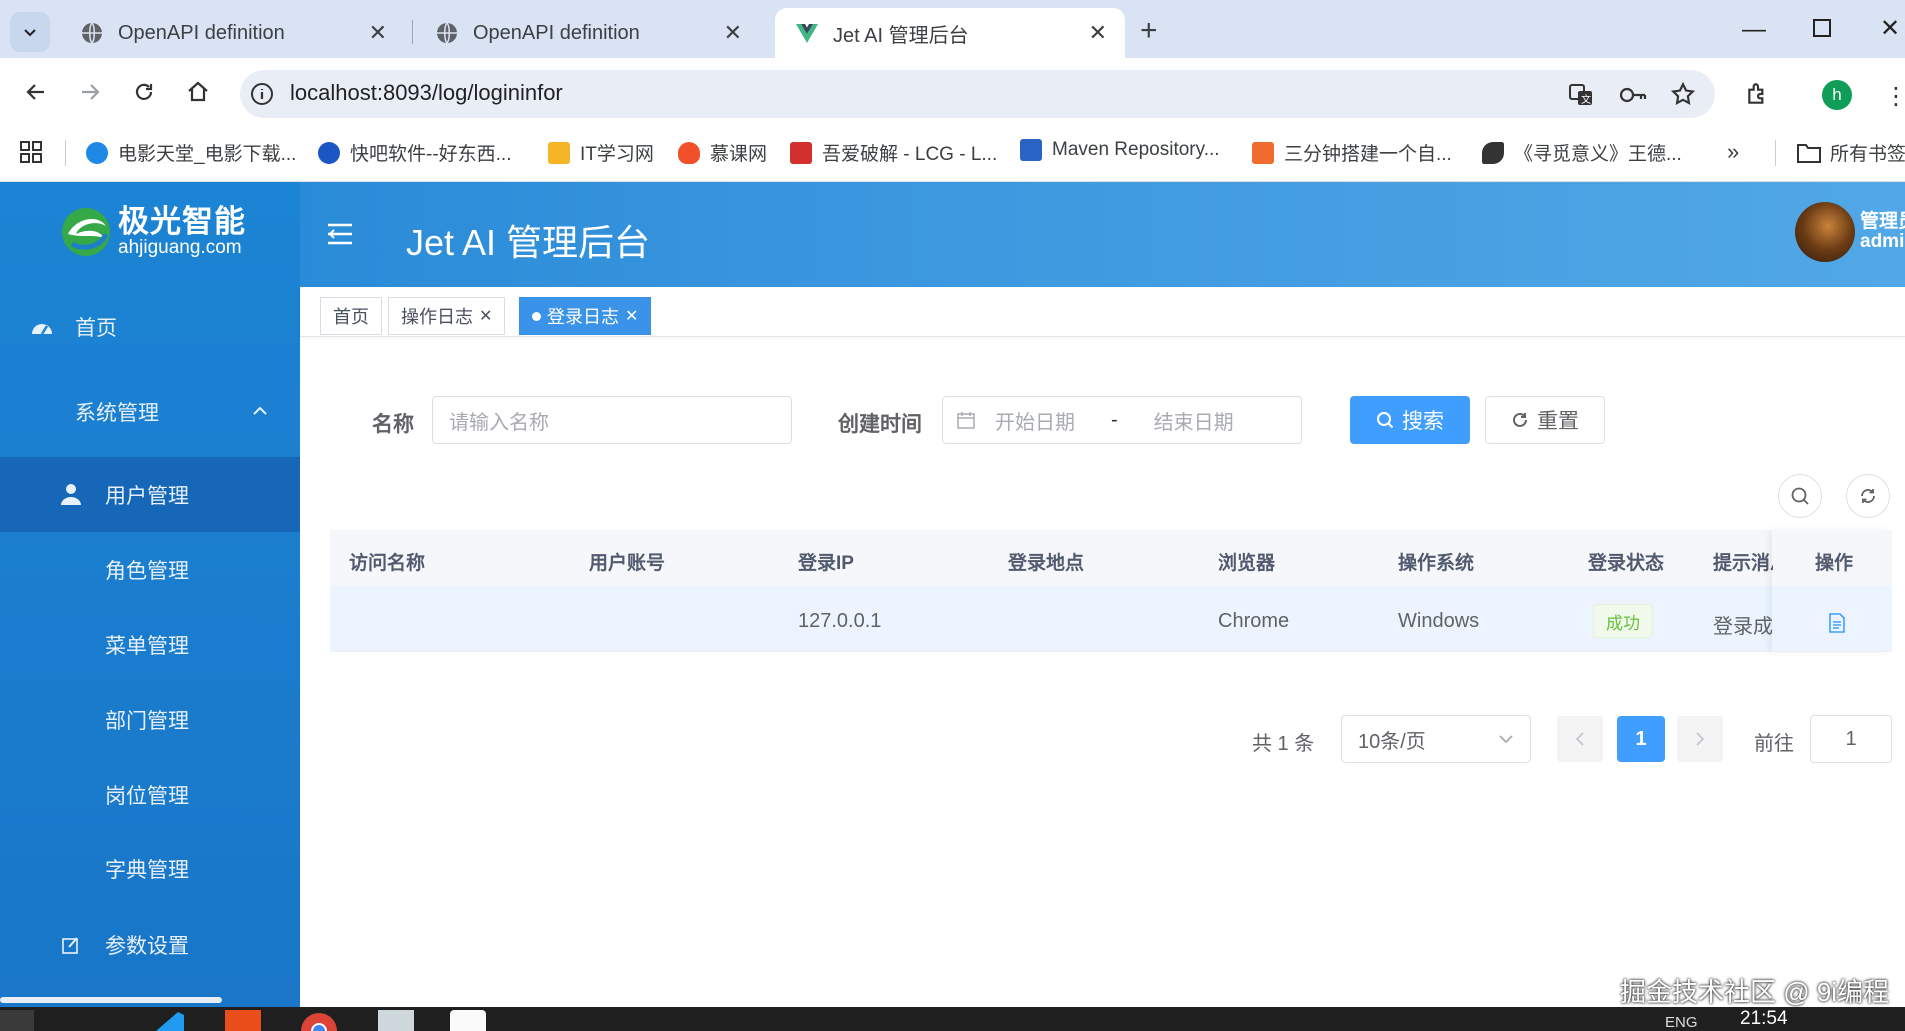  What do you see at coordinates (31, 152) in the screenshot?
I see `apps-grid-icon` at bounding box center [31, 152].